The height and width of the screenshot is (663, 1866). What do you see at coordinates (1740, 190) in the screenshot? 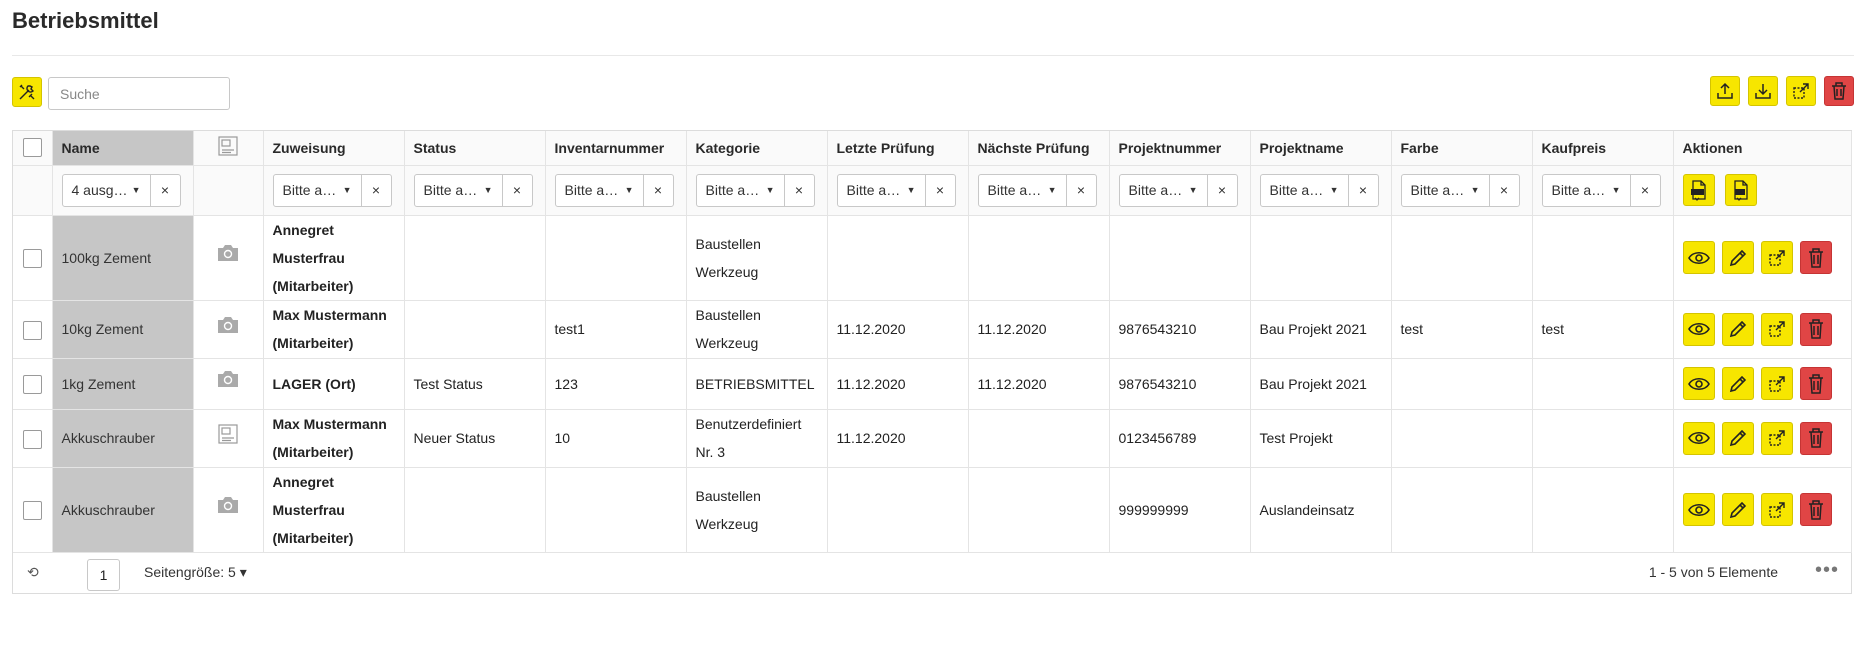
I see `export-csv-button` at bounding box center [1740, 190].